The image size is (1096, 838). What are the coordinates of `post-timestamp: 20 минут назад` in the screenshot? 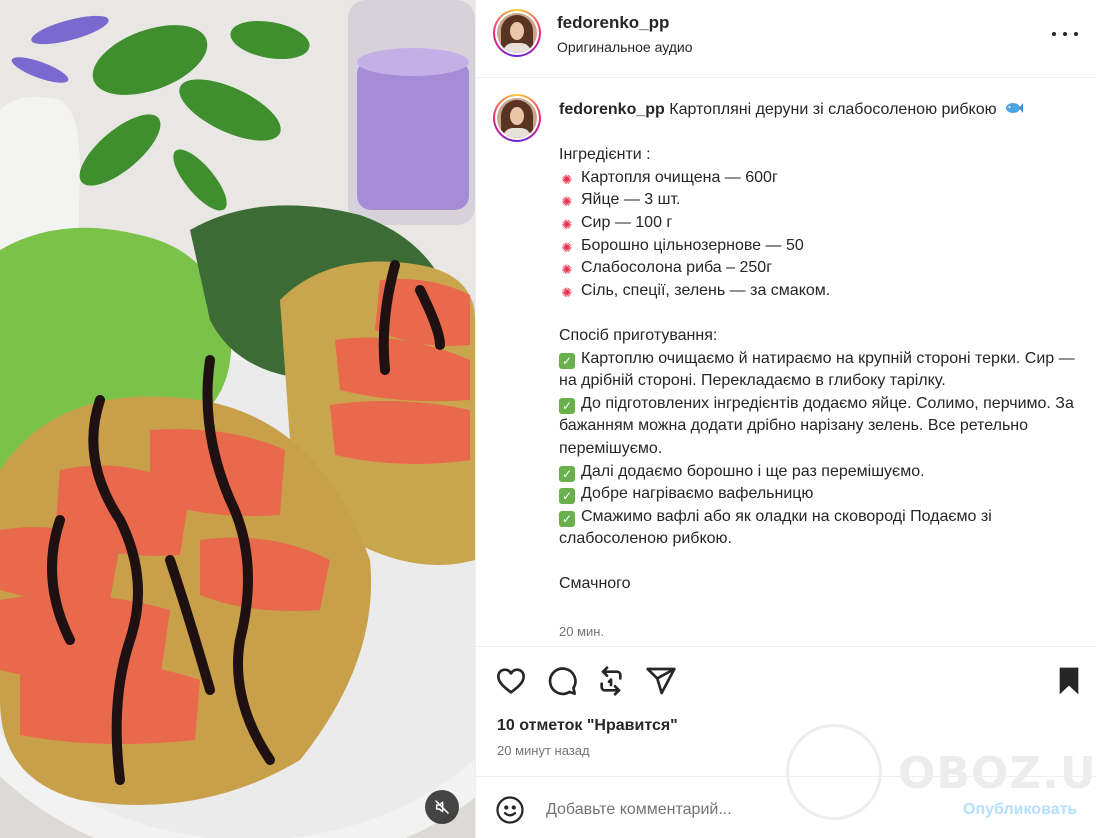 It's located at (543, 750).